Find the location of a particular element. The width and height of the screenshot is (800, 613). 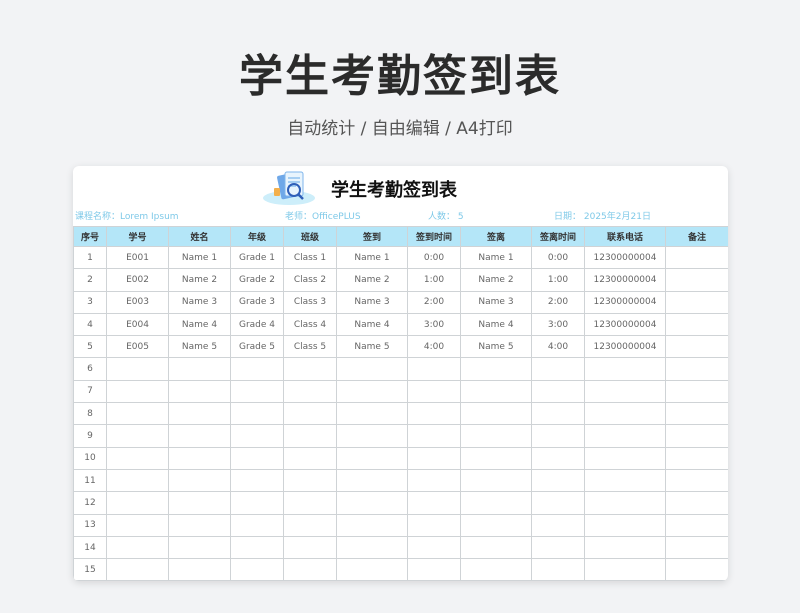

table-cell: E004 is located at coordinates (137, 324).